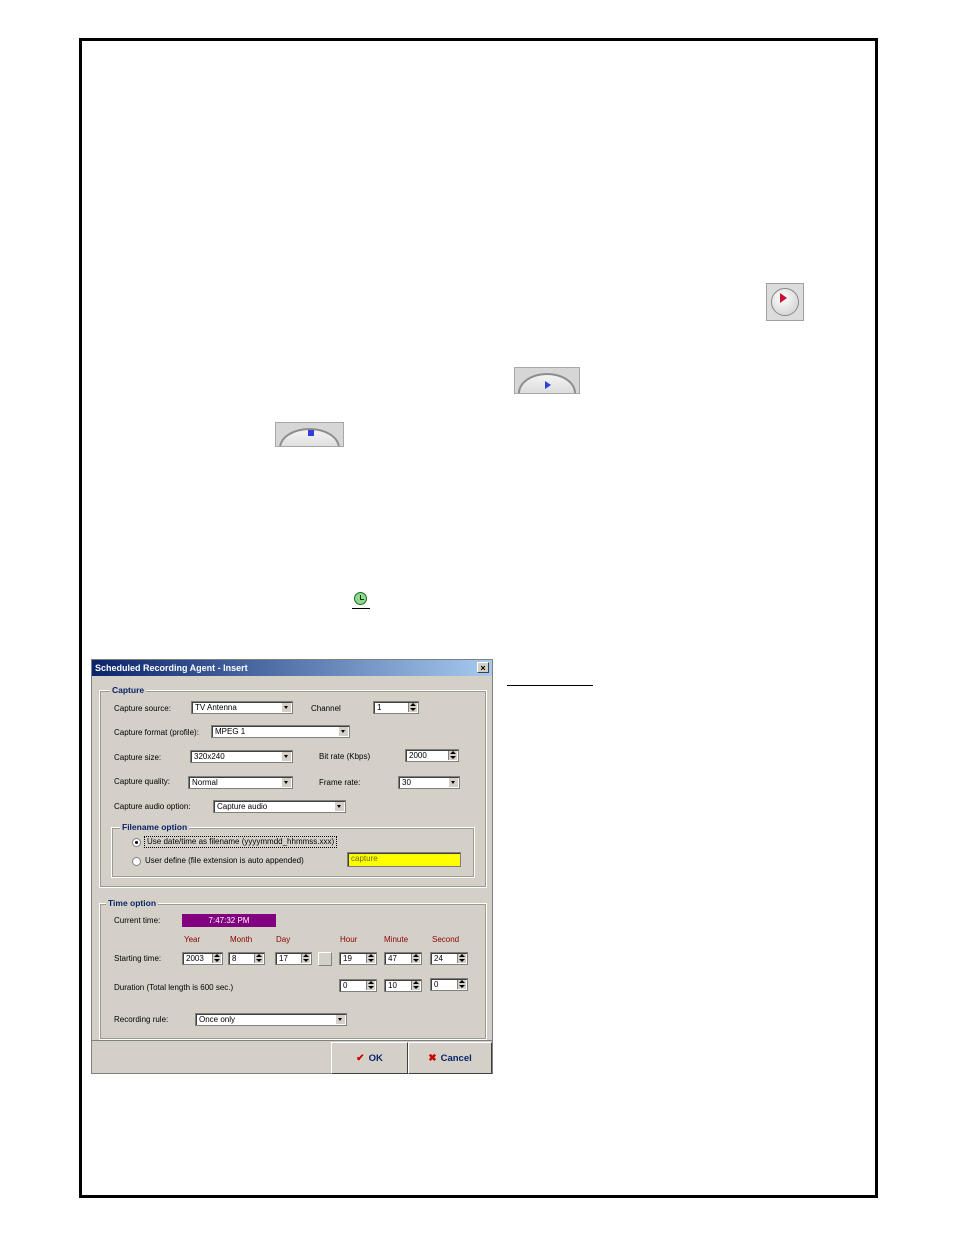  Describe the element at coordinates (128, 690) in the screenshot. I see `capture-group-title: Capture` at that location.